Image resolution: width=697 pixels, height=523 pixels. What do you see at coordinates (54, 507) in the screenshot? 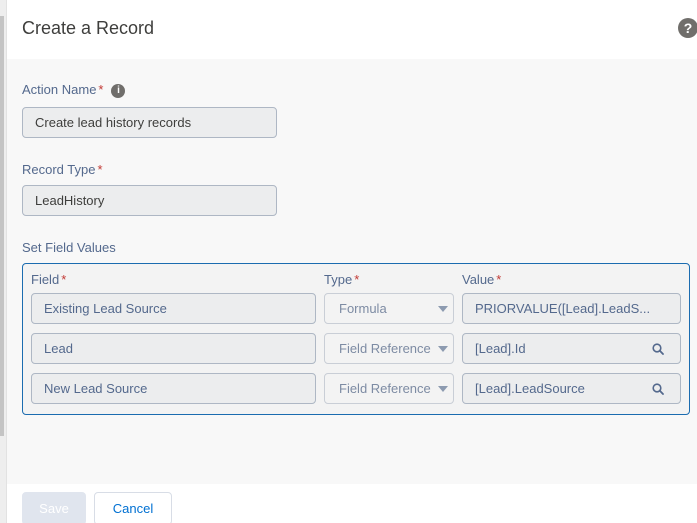
I see `save-button: Save` at bounding box center [54, 507].